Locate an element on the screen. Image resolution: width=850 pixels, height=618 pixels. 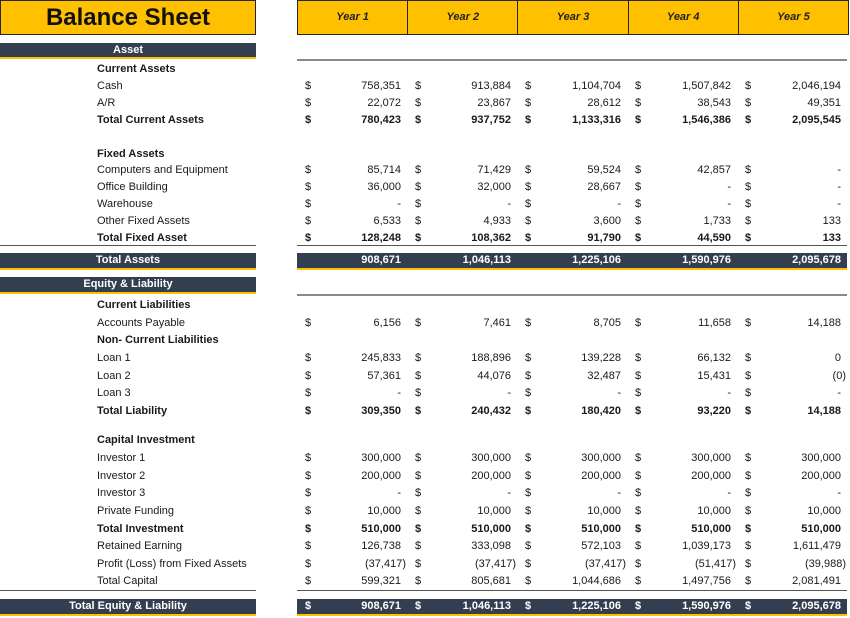
value-cell: $32,000 is located at coordinates (462, 187).